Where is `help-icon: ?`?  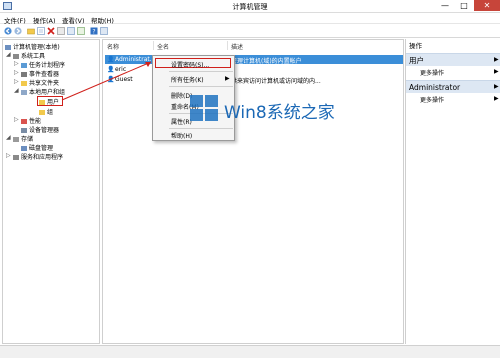
help-icon: ? is located at coordinates (94, 31).